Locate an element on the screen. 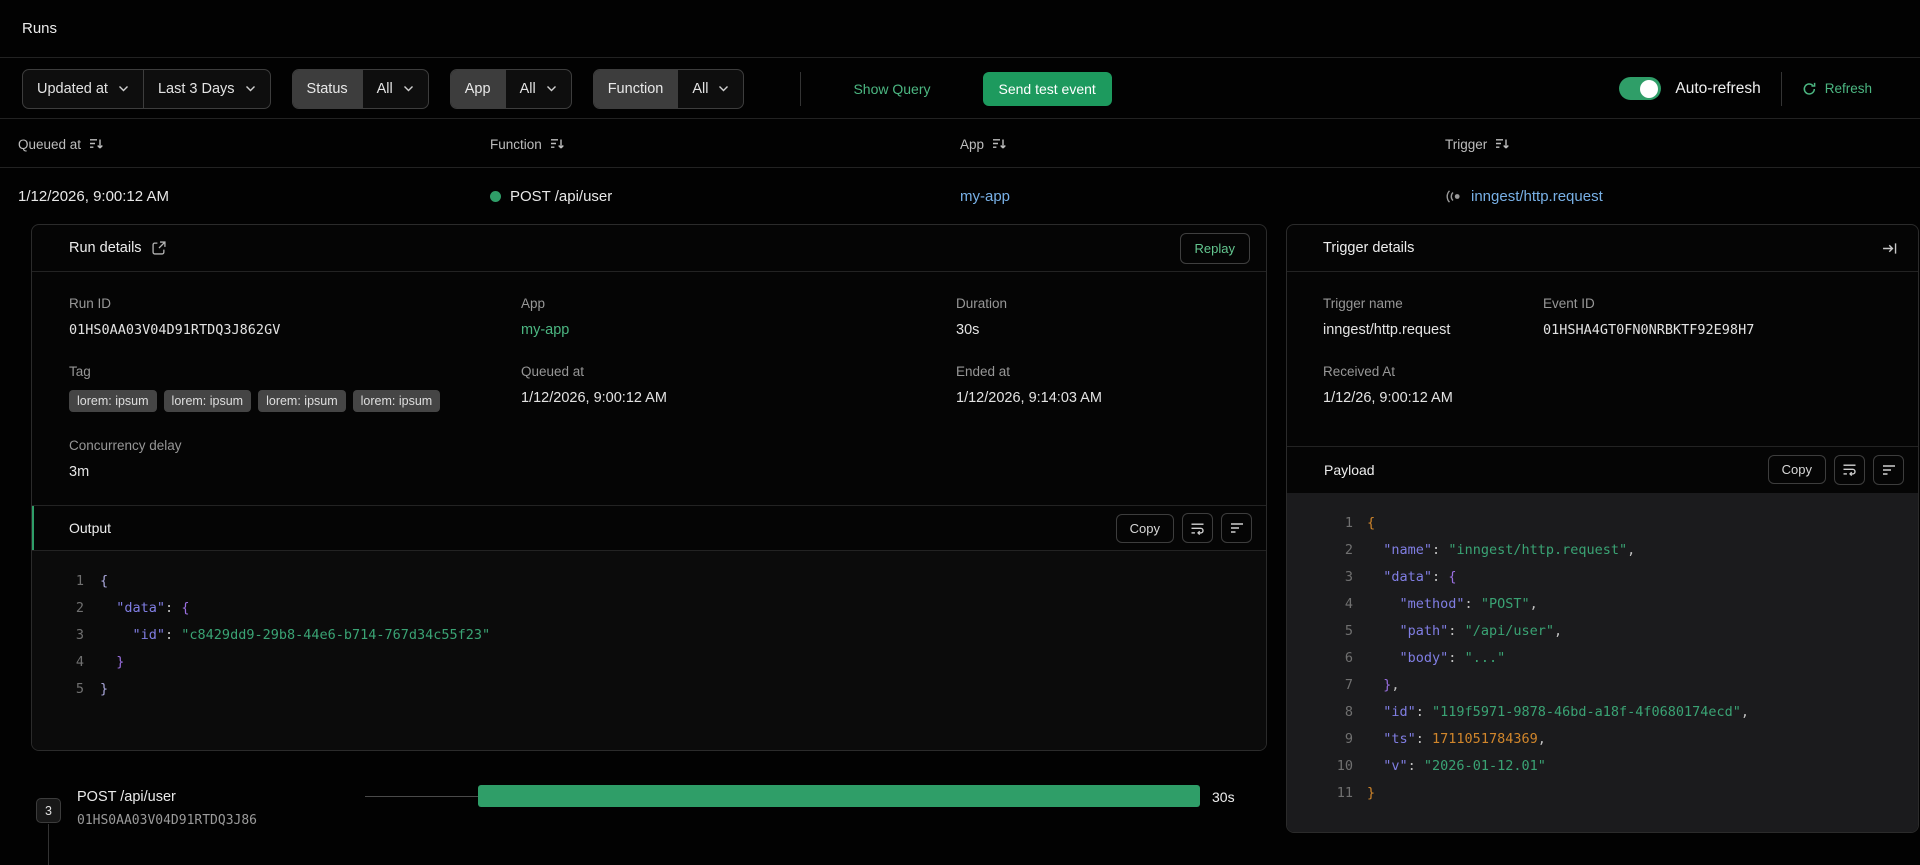  output-actions: Copy is located at coordinates (1183, 528).